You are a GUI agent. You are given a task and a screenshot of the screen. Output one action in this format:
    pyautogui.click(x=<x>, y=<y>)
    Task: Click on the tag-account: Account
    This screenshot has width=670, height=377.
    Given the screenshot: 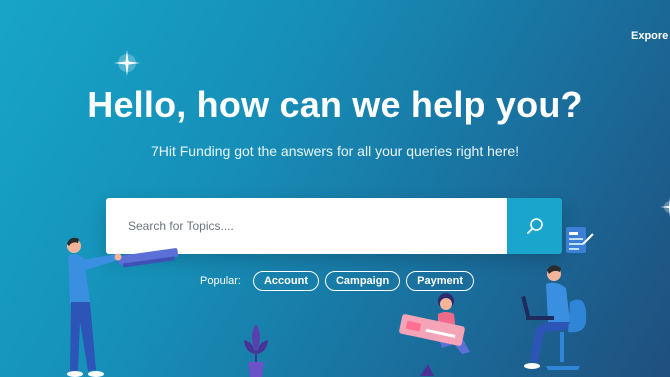 What is the action you would take?
    pyautogui.click(x=285, y=281)
    